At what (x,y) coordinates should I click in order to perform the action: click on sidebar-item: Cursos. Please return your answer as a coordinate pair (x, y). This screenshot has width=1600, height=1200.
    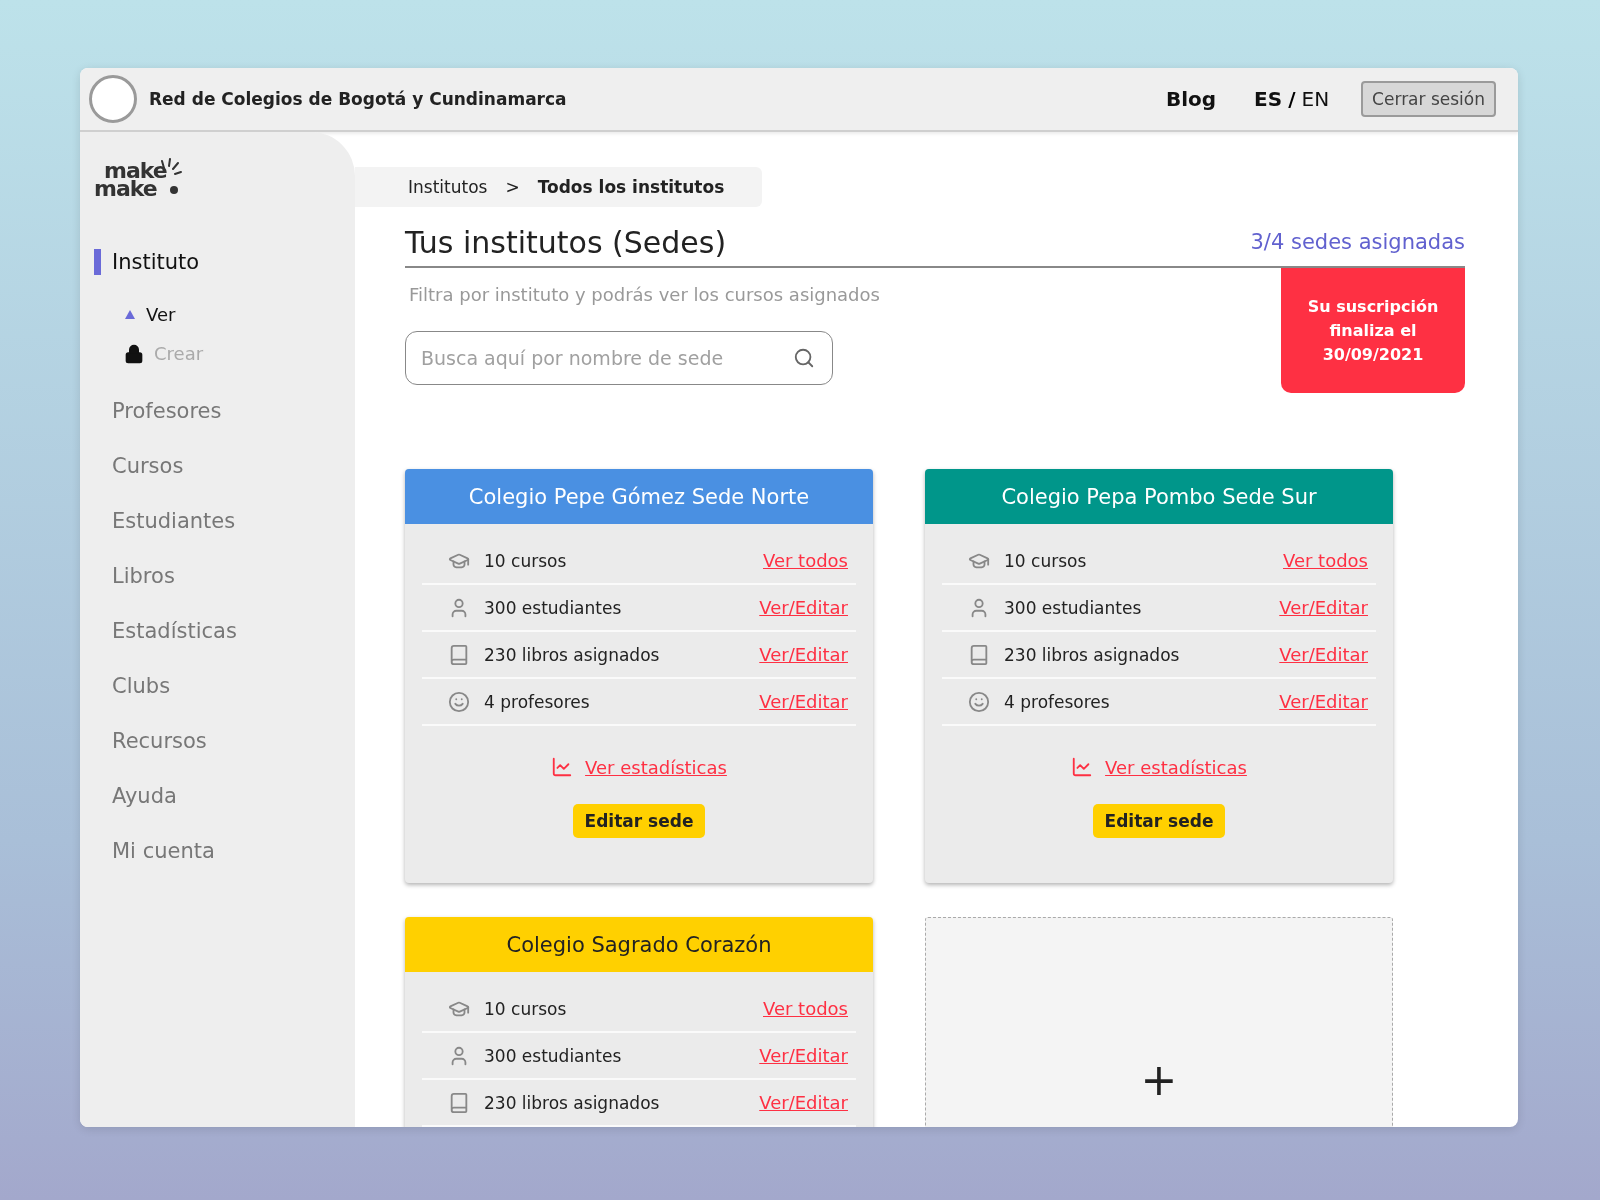
    Looking at the image, I should click on (224, 466).